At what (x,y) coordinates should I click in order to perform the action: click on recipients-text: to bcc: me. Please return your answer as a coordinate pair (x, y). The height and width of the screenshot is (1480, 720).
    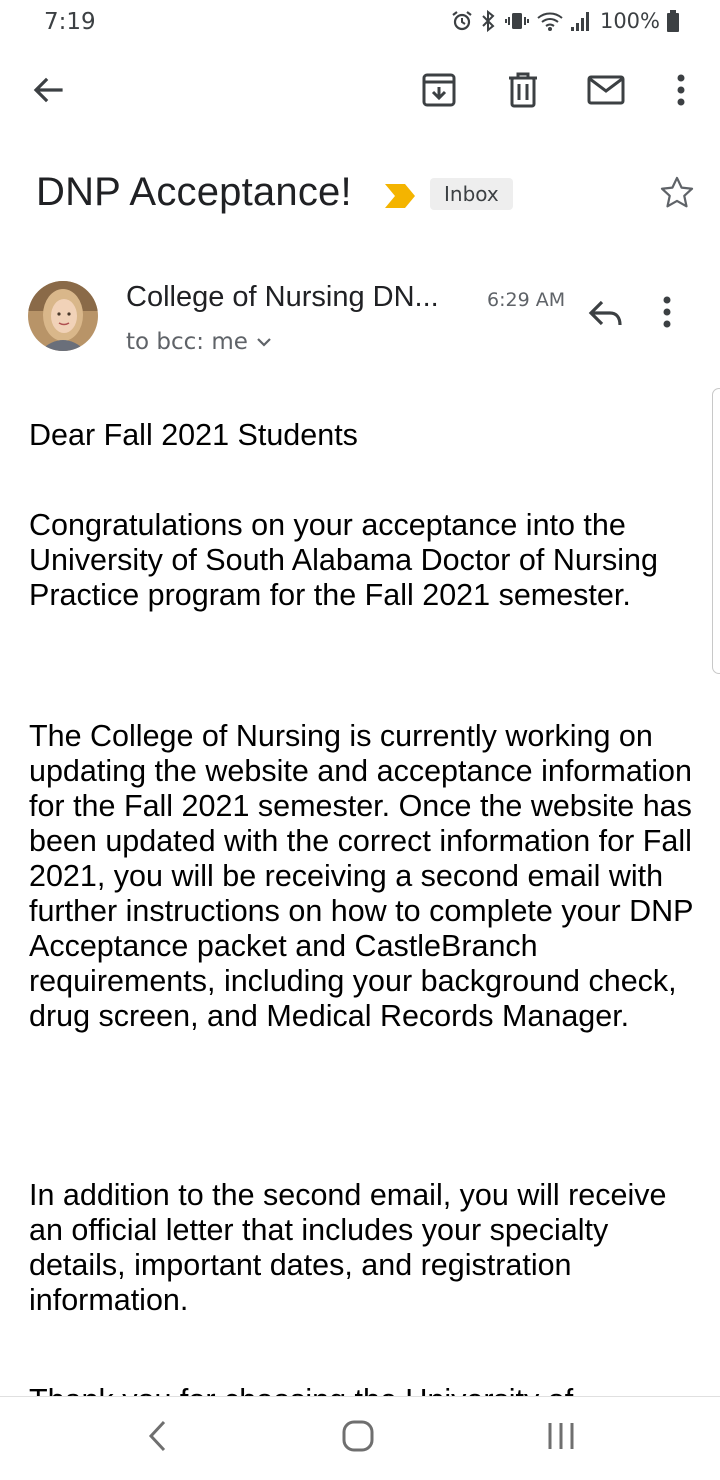
    Looking at the image, I should click on (187, 342).